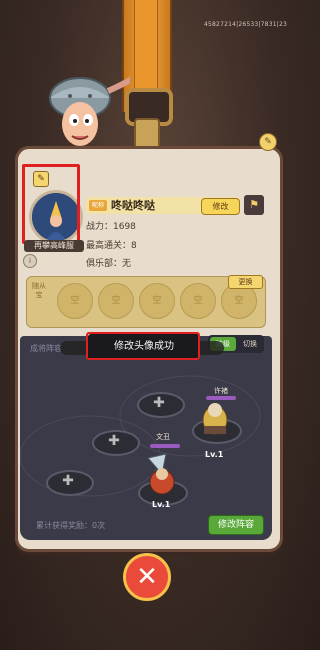 Image resolution: width=320 pixels, height=650 pixels. Describe the element at coordinates (71, 525) in the screenshot. I see `cumulative-rewards-text: 累计获得奖励：0次` at that location.